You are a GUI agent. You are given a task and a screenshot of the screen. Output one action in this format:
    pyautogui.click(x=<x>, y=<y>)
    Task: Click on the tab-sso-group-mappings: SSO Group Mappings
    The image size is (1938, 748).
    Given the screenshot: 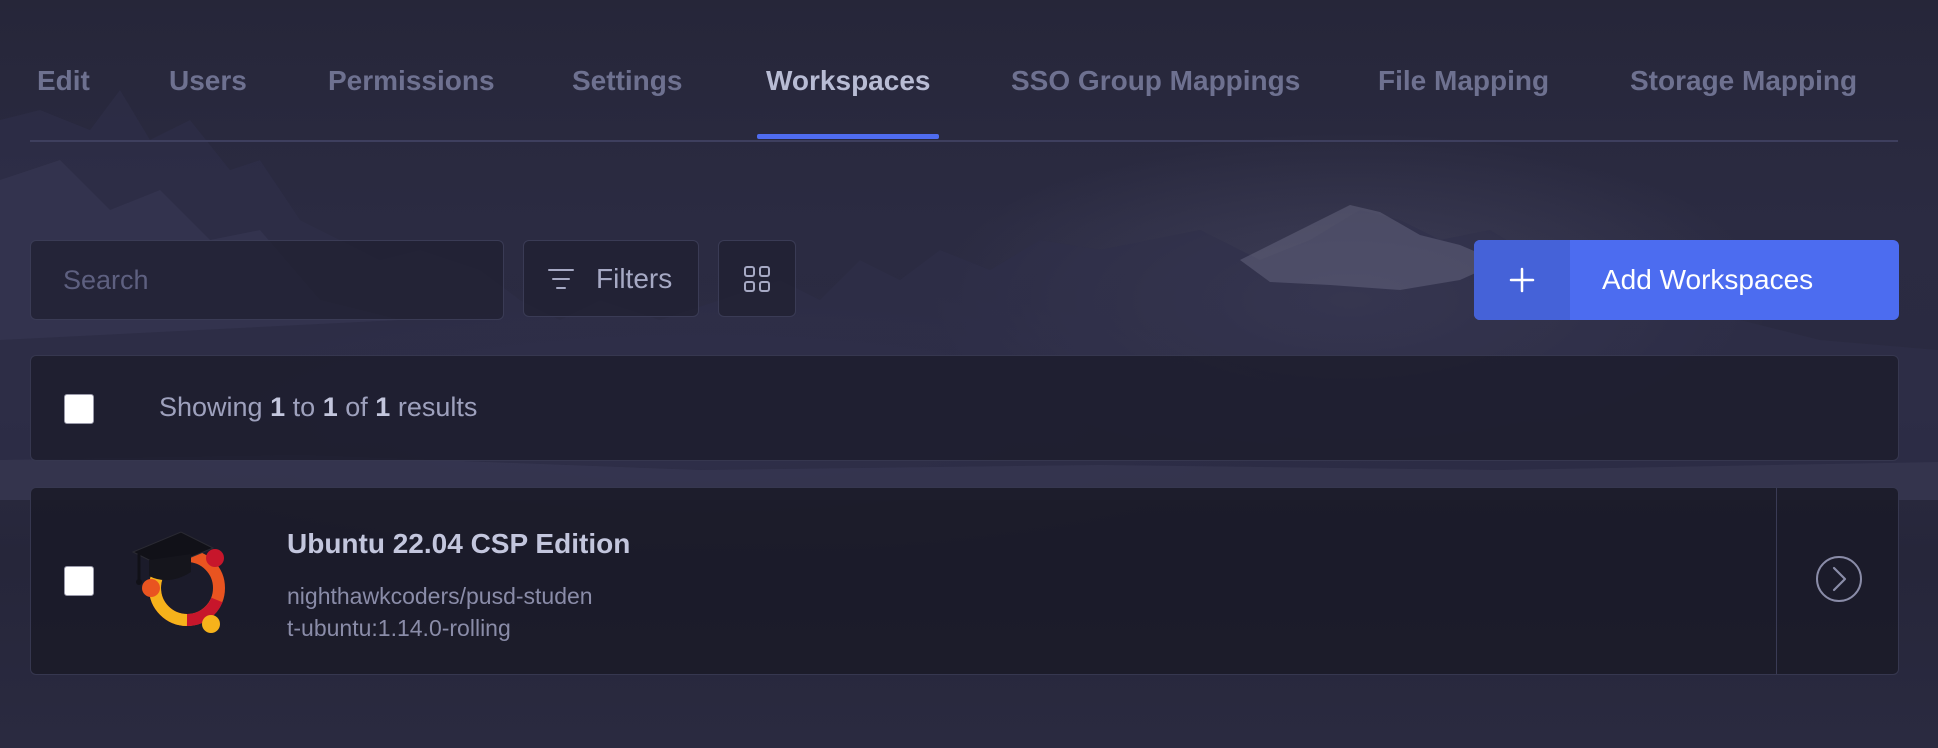 What is the action you would take?
    pyautogui.click(x=1155, y=81)
    